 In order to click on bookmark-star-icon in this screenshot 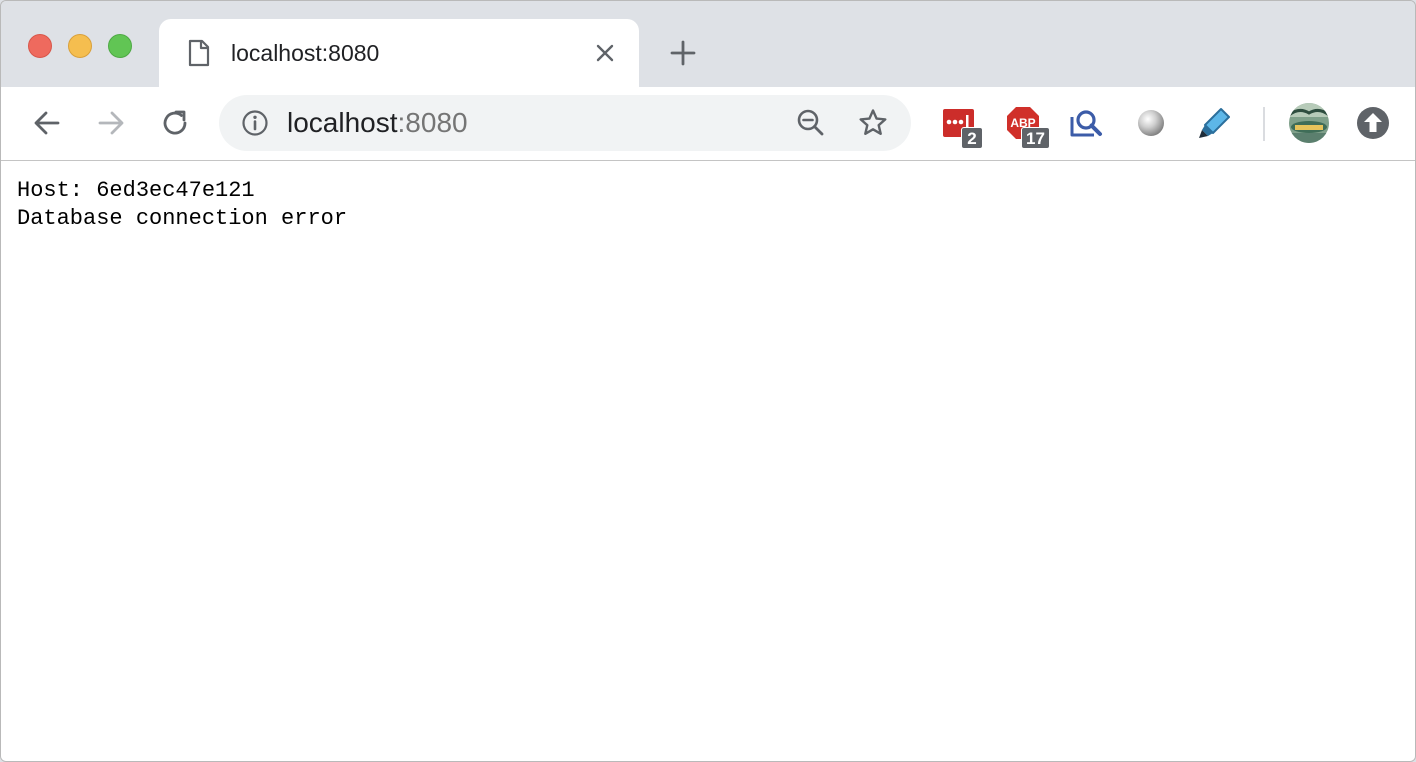, I will do `click(873, 123)`.